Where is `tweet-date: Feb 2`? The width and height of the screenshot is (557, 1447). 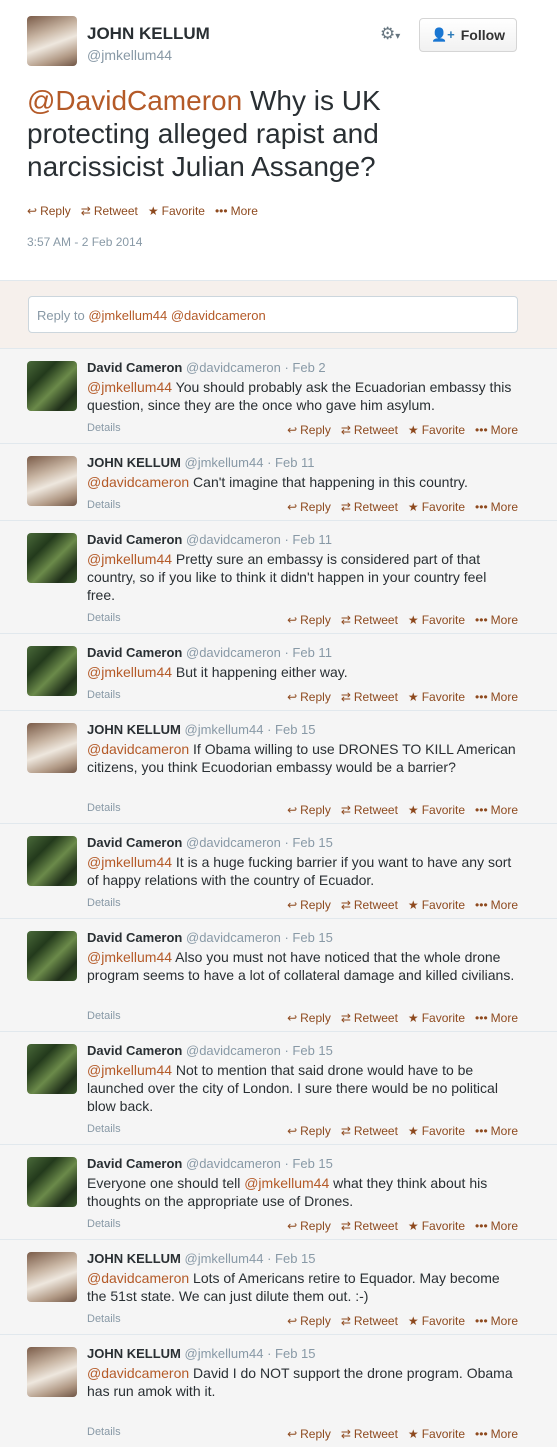 tweet-date: Feb 2 is located at coordinates (308, 367).